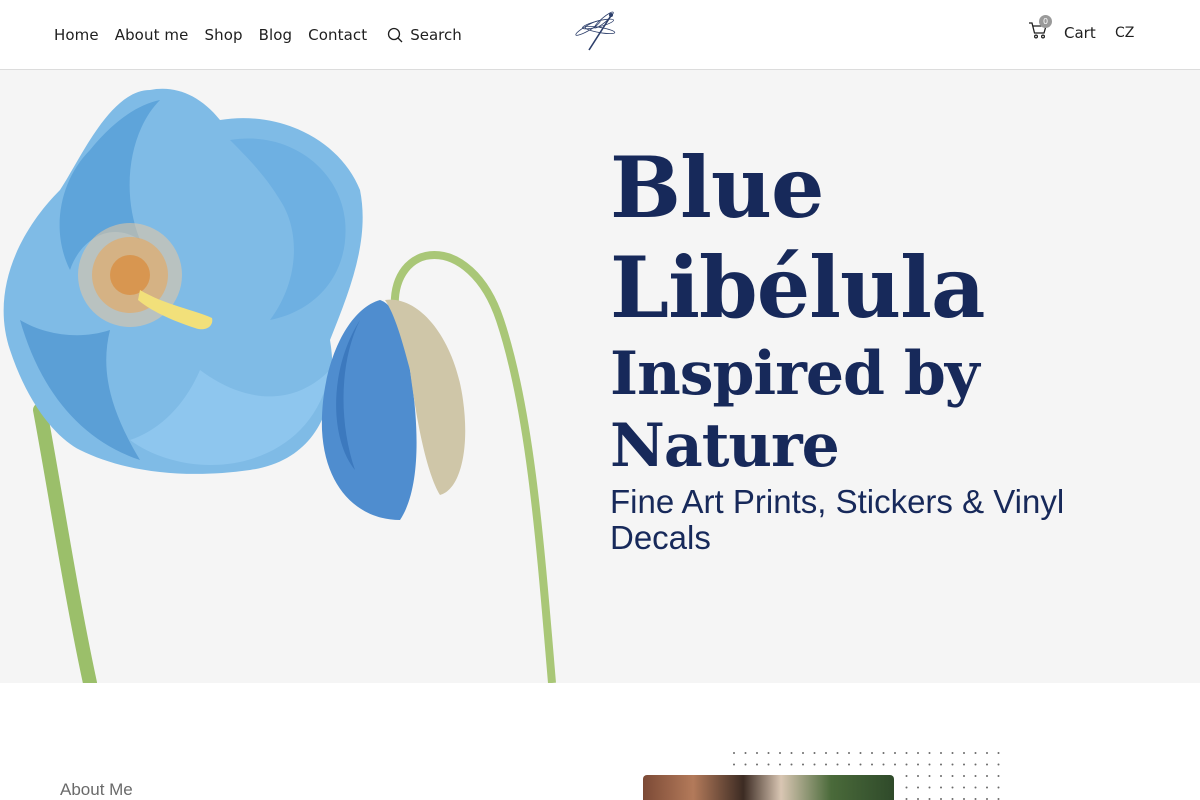 The width and height of the screenshot is (1200, 800). I want to click on main-nav: Home About me Shop Blog Contact Search, so click(258, 35).